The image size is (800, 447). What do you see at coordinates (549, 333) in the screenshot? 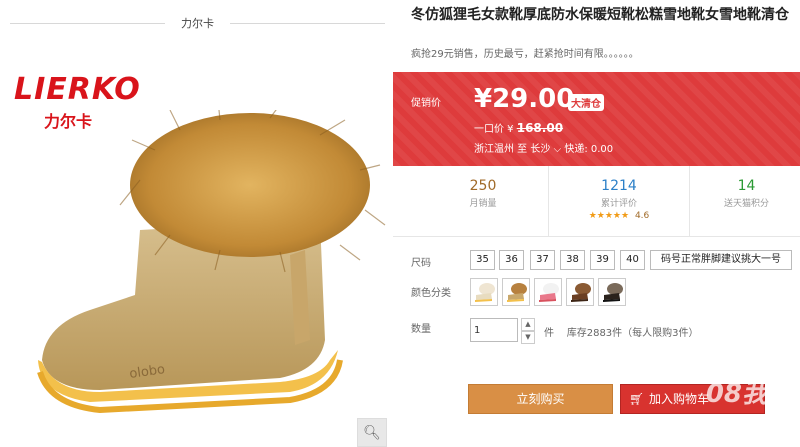
I see `quantity-unit: 件` at bounding box center [549, 333].